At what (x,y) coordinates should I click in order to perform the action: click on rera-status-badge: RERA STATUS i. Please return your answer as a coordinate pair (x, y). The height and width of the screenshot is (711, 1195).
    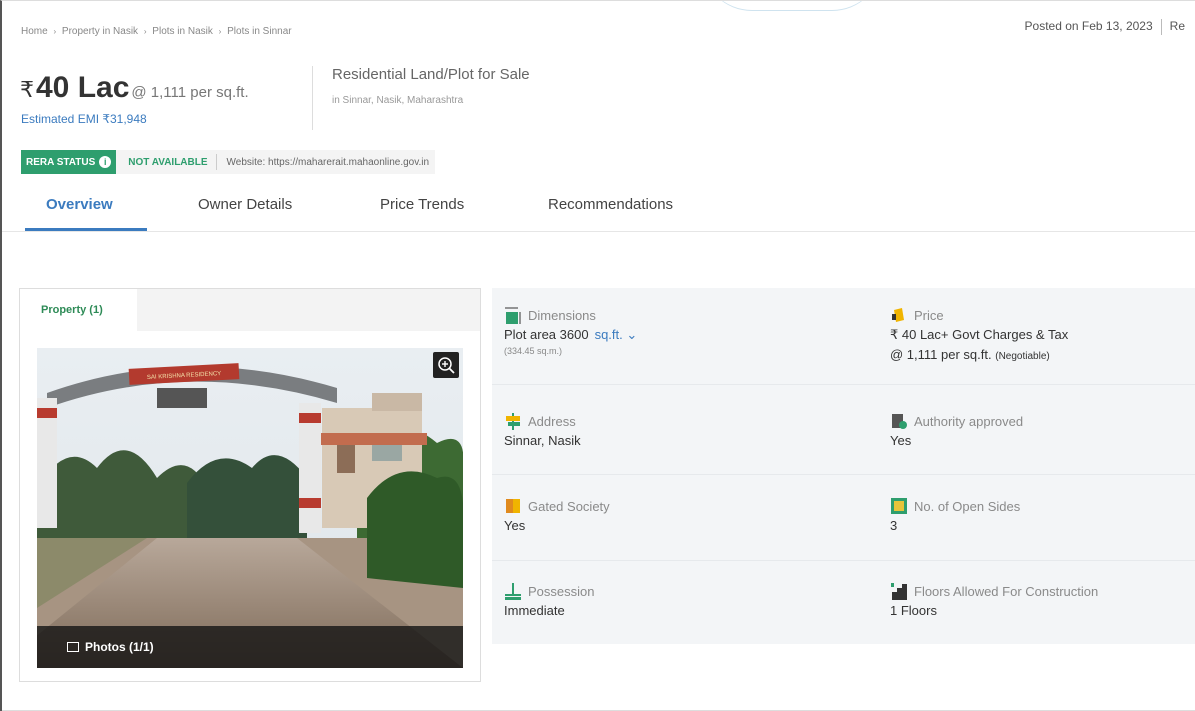
    Looking at the image, I should click on (69, 162).